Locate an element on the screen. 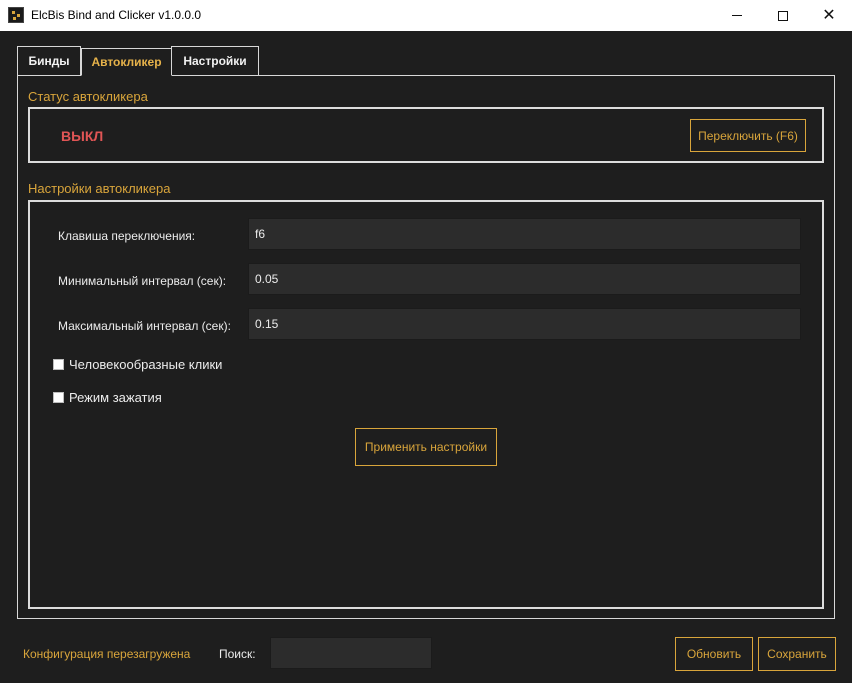 Image resolution: width=852 pixels, height=683 pixels. min-interval-label: Минимальный интервал (сек): is located at coordinates (142, 281).